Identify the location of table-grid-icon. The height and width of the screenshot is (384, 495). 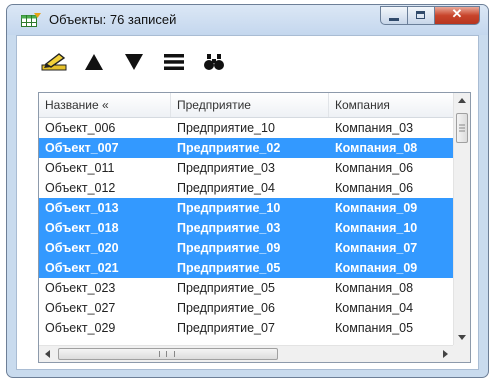
(31, 20).